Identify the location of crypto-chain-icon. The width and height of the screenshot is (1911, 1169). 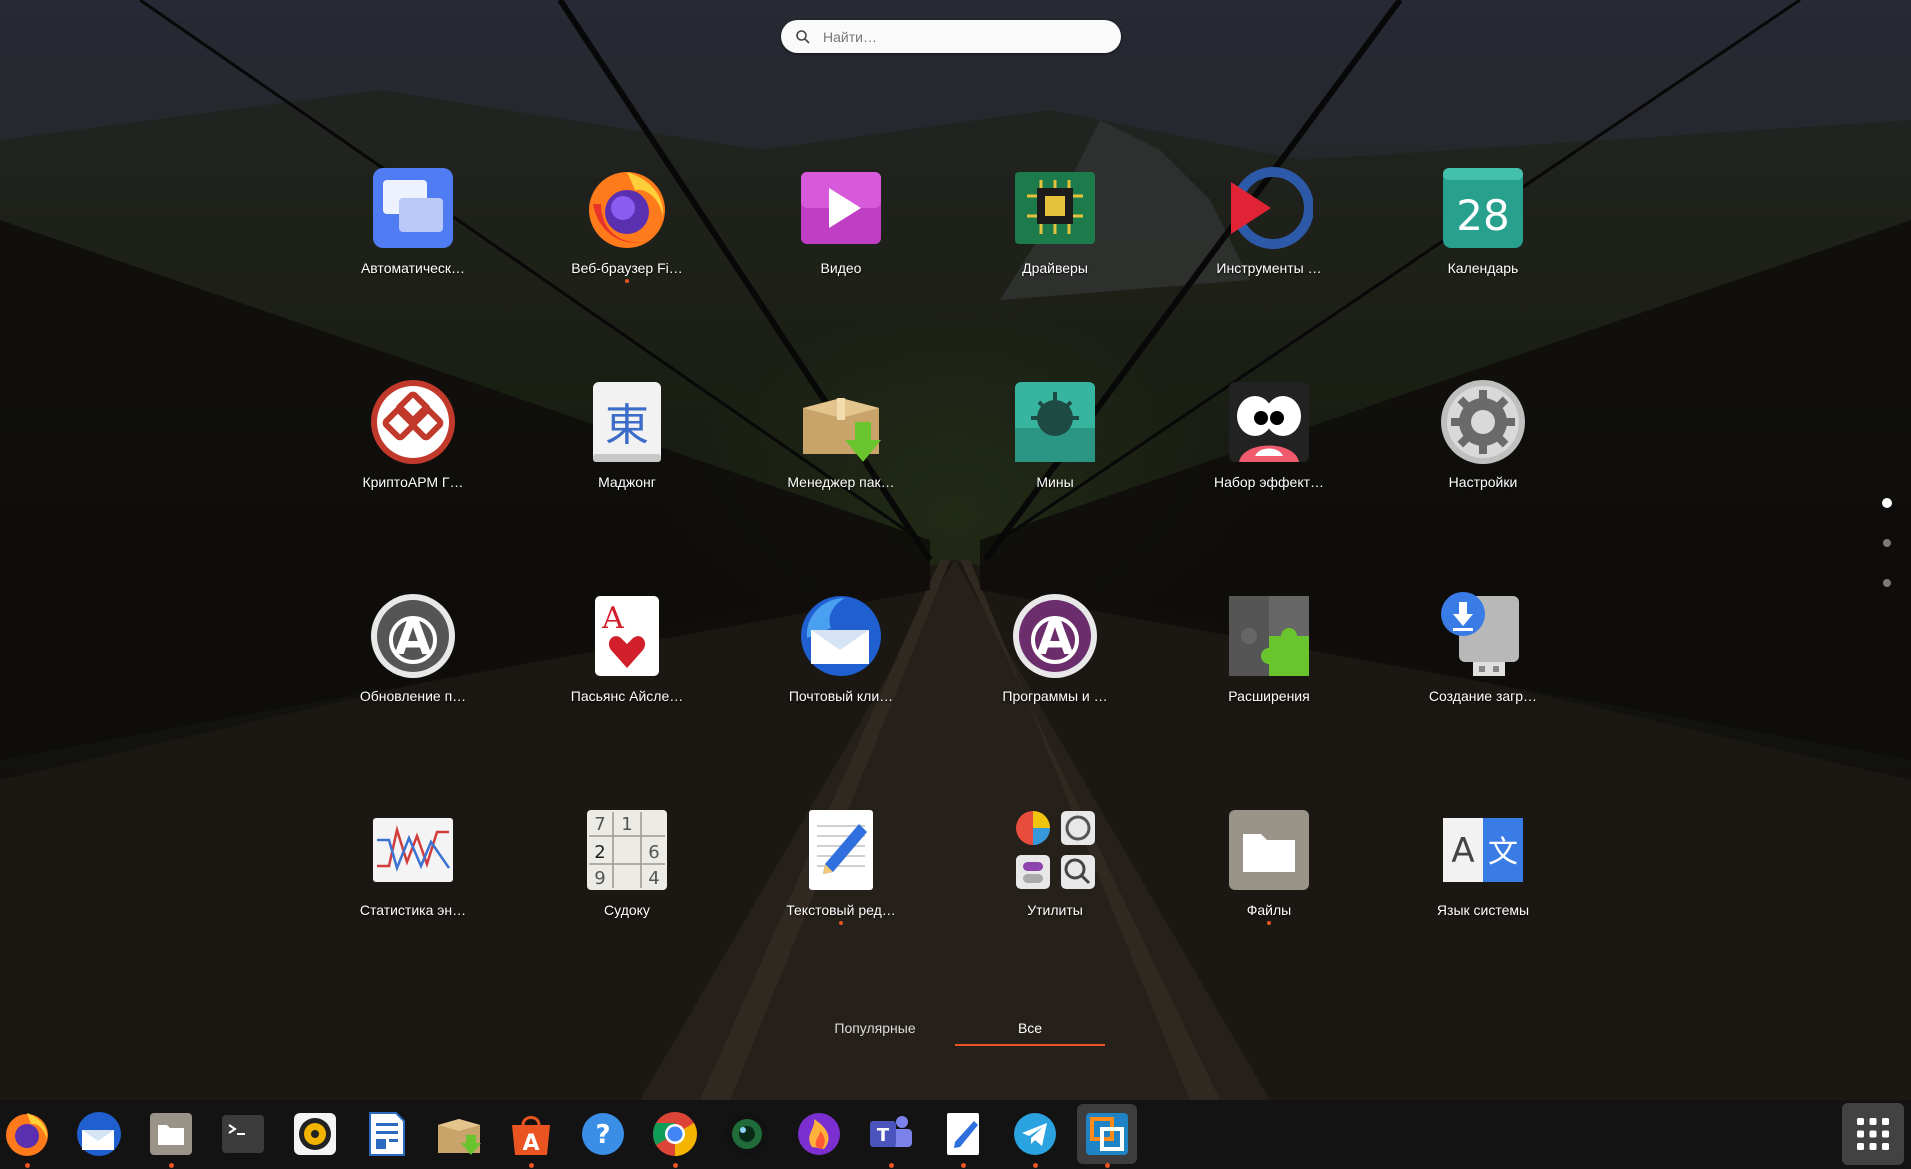
(413, 422).